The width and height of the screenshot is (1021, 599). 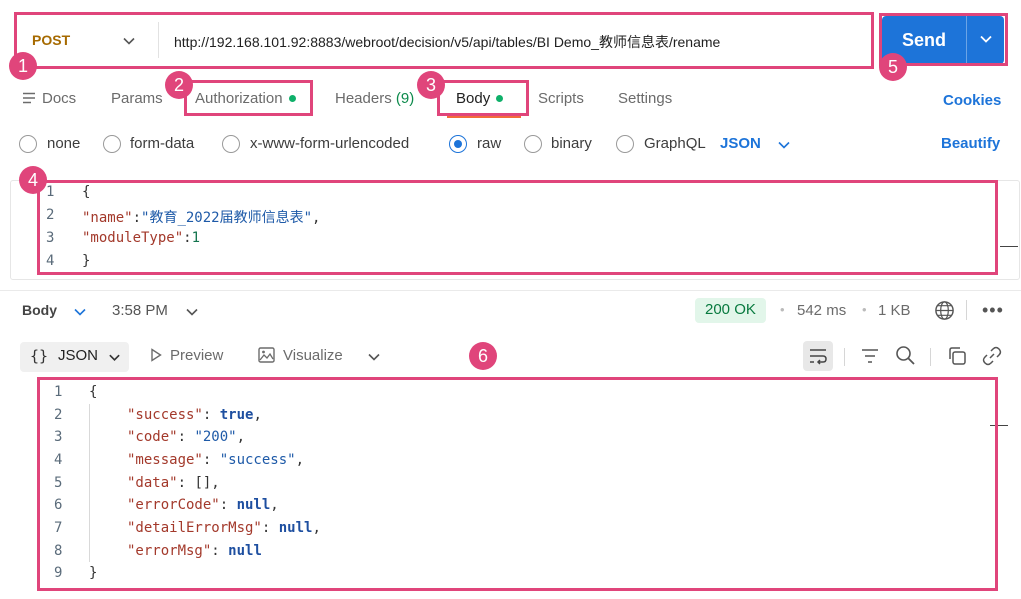 What do you see at coordinates (489, 143) in the screenshot?
I see `radio-raw-label: raw` at bounding box center [489, 143].